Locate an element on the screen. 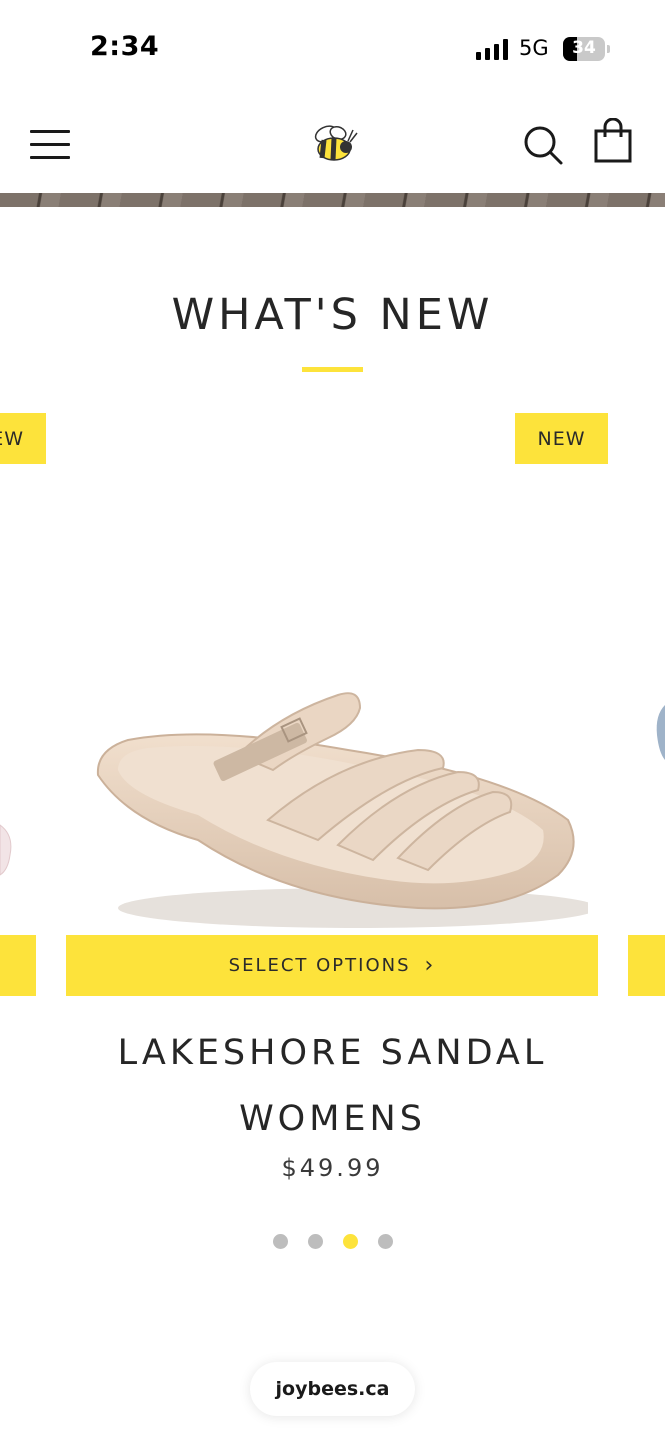 The width and height of the screenshot is (665, 1440). network-type: 5G is located at coordinates (534, 48).